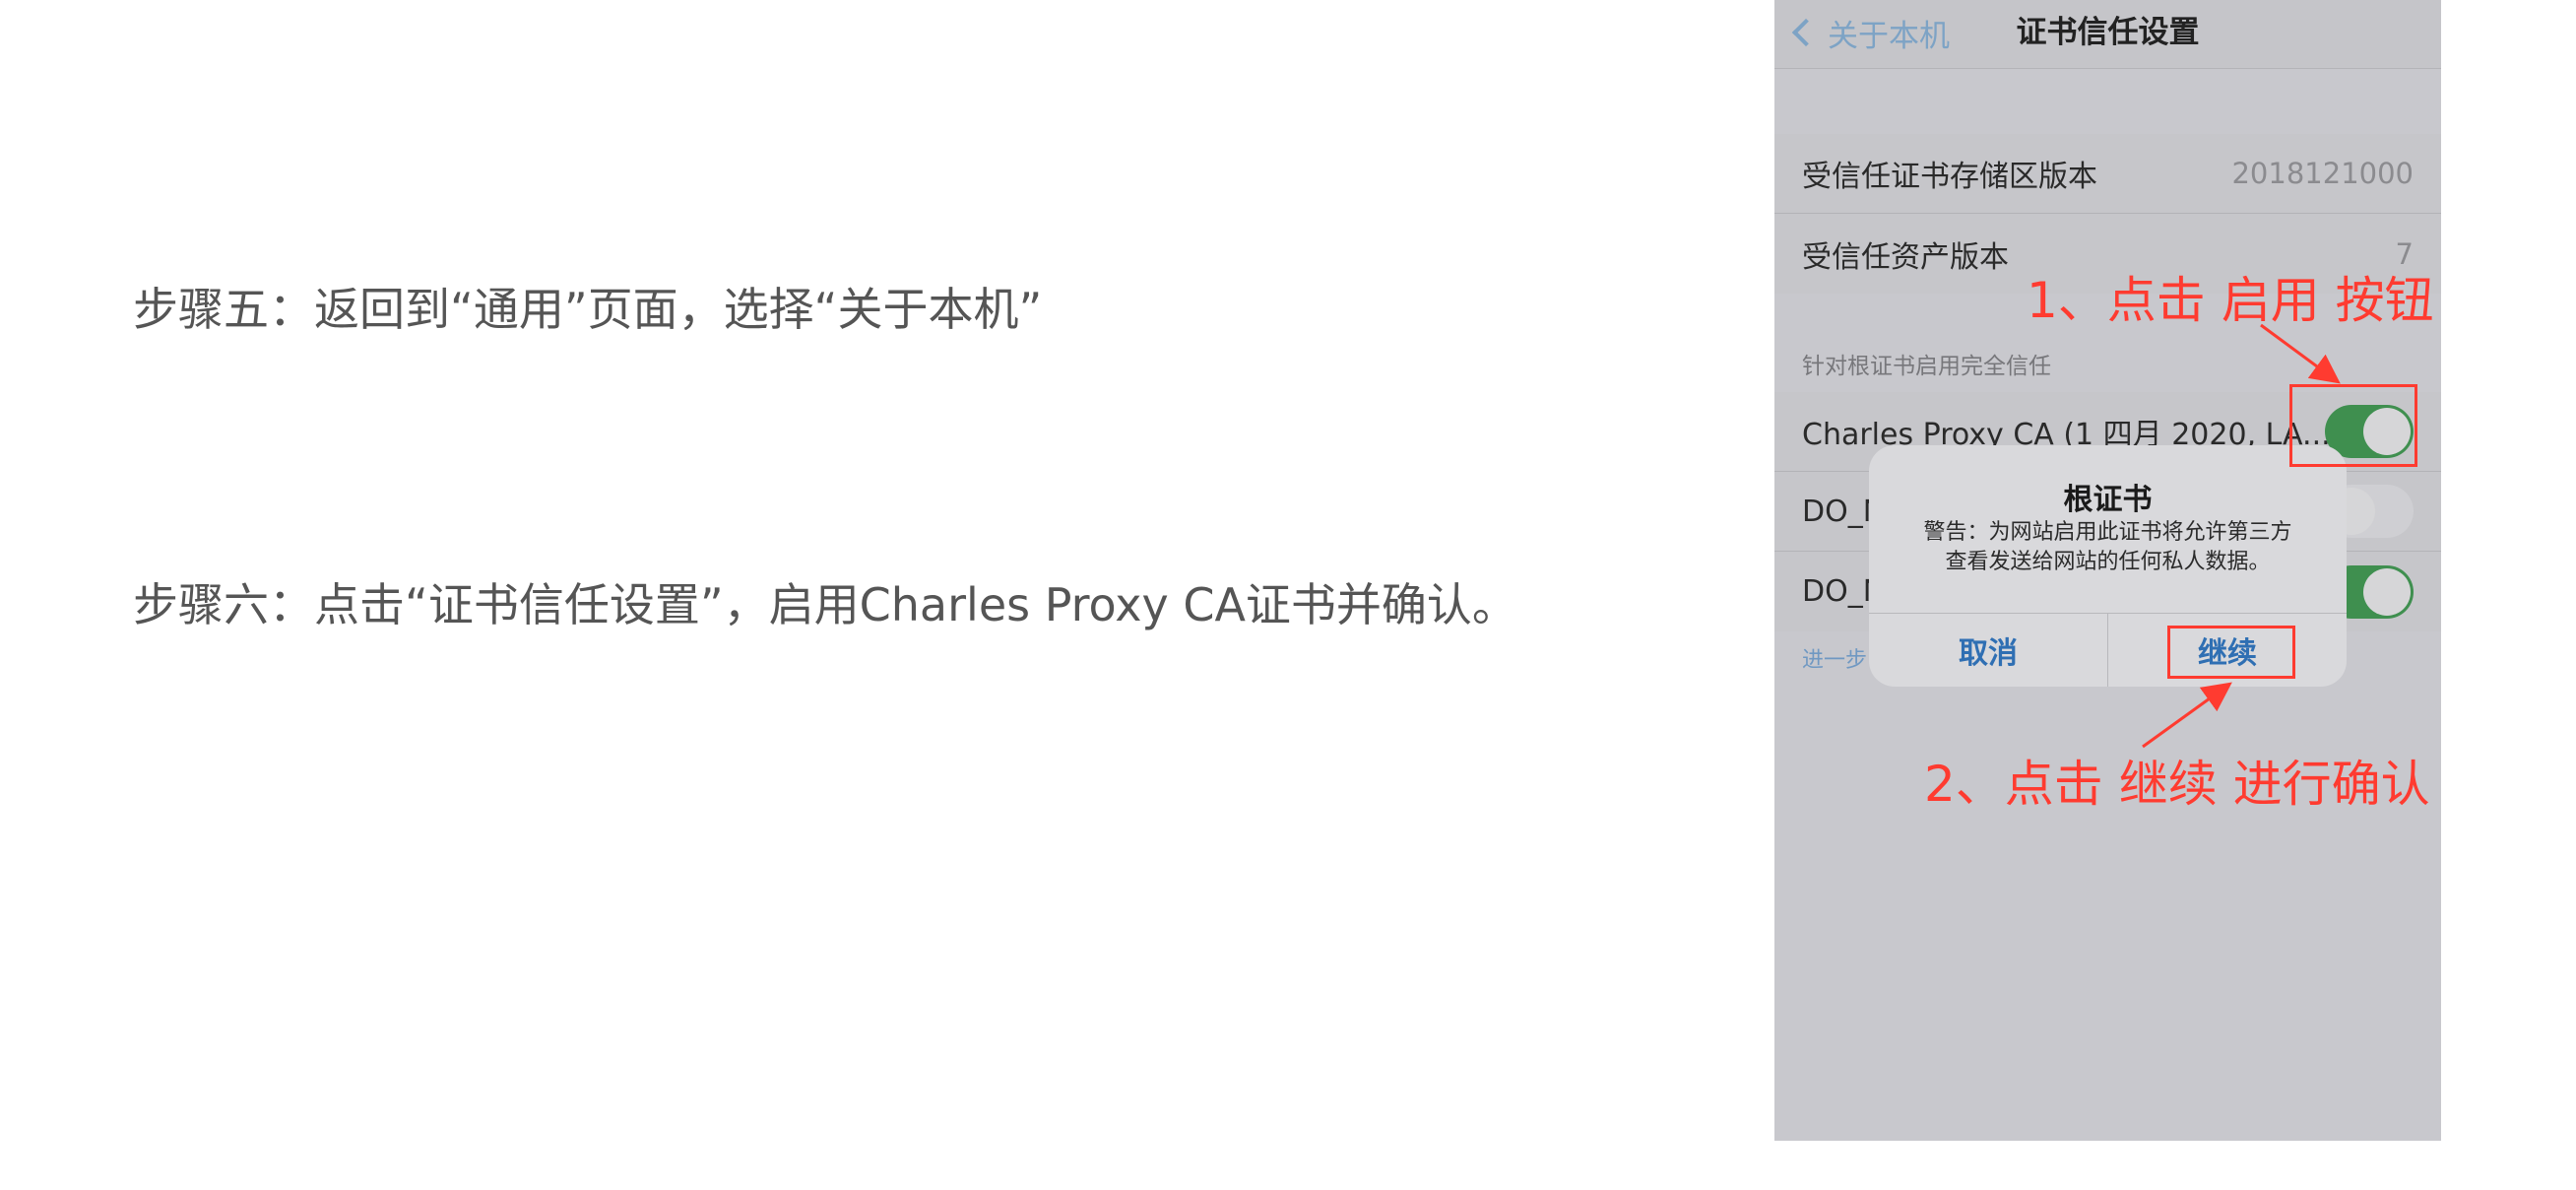 This screenshot has width=2576, height=1190. I want to click on cancel-button: 取消, so click(1988, 650).